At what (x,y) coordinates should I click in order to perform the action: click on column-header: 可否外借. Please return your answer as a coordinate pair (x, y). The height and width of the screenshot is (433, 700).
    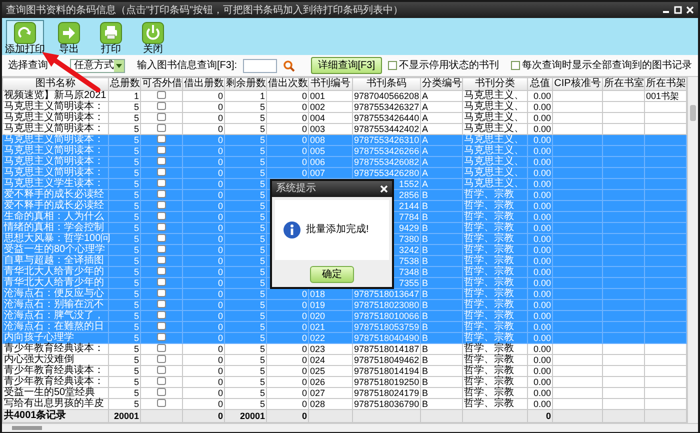
    Looking at the image, I should click on (161, 84).